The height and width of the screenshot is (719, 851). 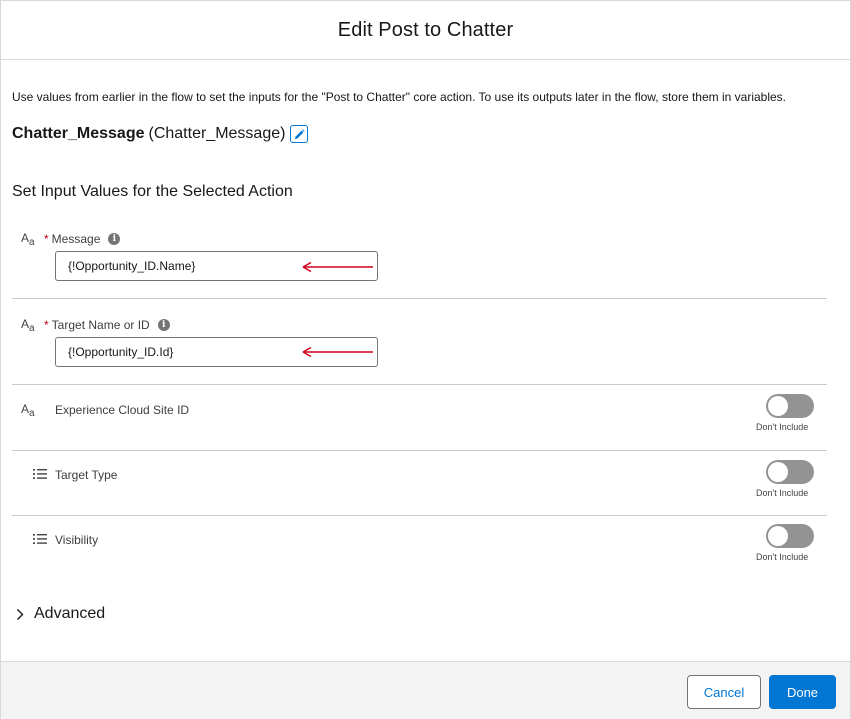 I want to click on message-label: * Message i, so click(x=82, y=239).